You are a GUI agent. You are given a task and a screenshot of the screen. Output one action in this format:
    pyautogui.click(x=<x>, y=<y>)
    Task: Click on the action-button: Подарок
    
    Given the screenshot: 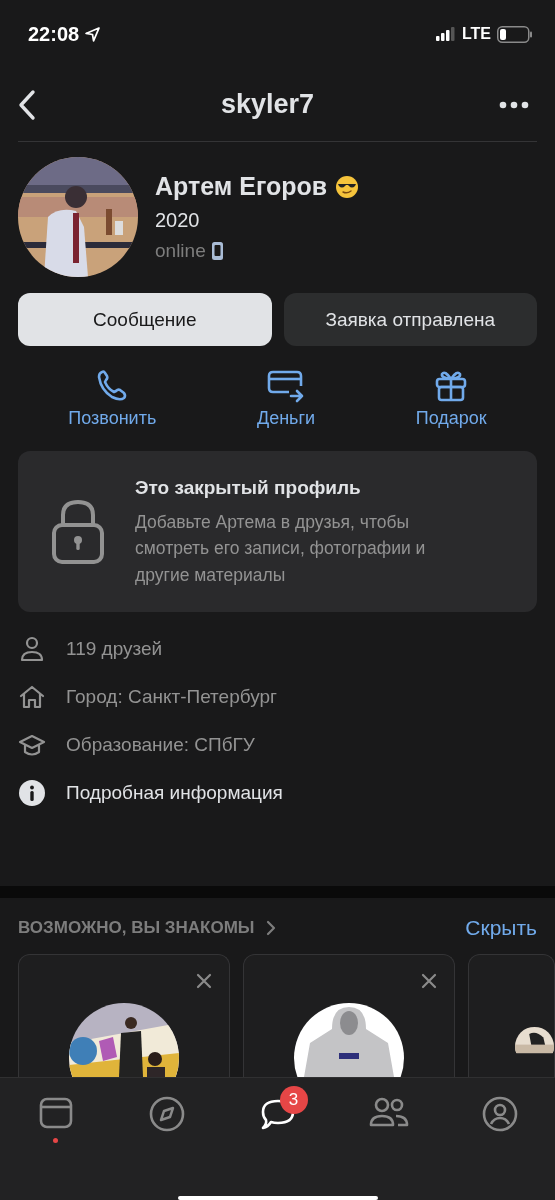 What is the action you would take?
    pyautogui.click(x=451, y=398)
    